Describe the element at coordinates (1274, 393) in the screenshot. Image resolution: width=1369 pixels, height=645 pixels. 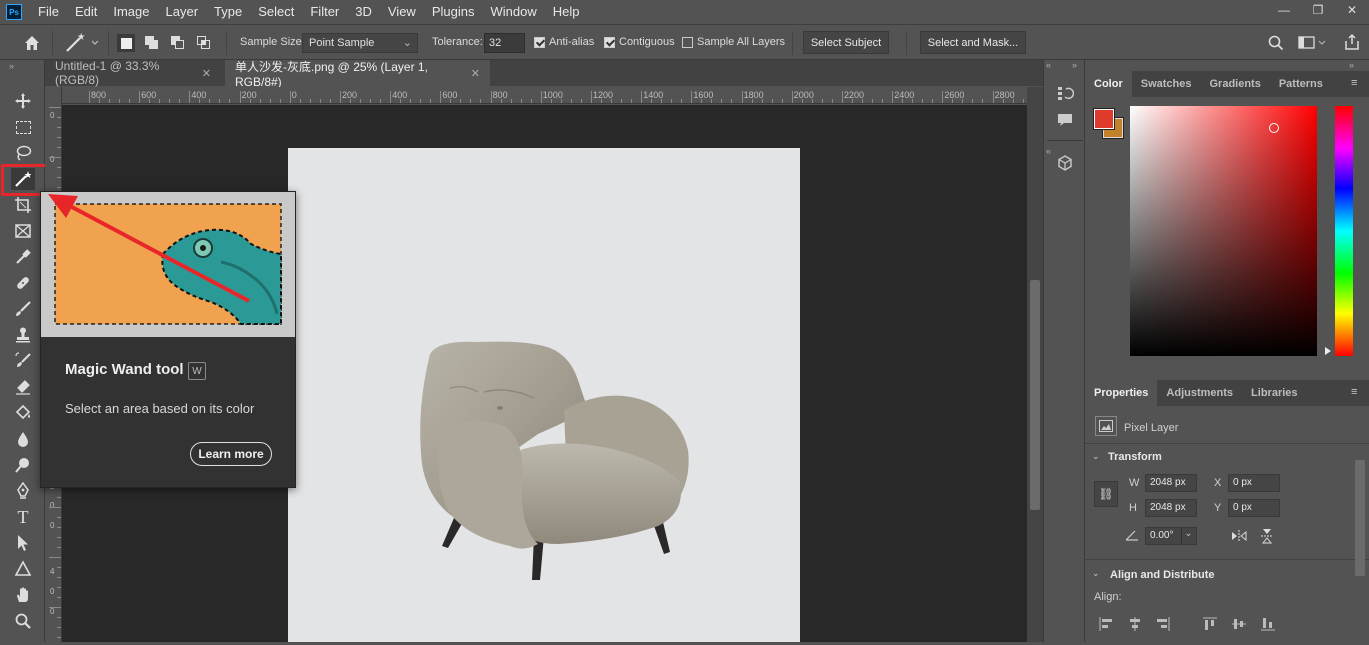
I see `tab-libraries: Libraries` at that location.